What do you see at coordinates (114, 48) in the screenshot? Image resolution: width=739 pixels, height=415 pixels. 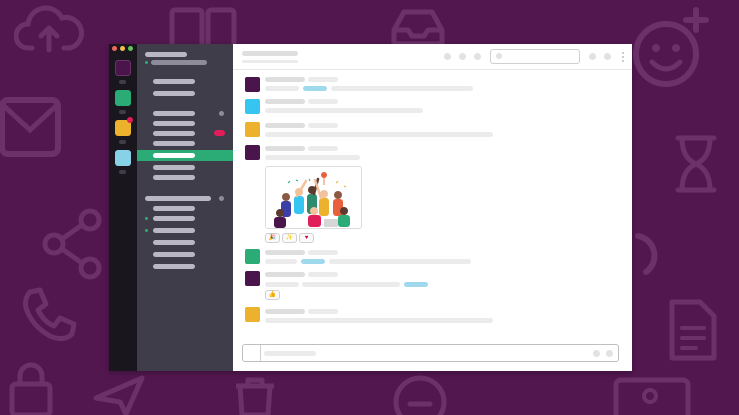 I see `close-window-button` at bounding box center [114, 48].